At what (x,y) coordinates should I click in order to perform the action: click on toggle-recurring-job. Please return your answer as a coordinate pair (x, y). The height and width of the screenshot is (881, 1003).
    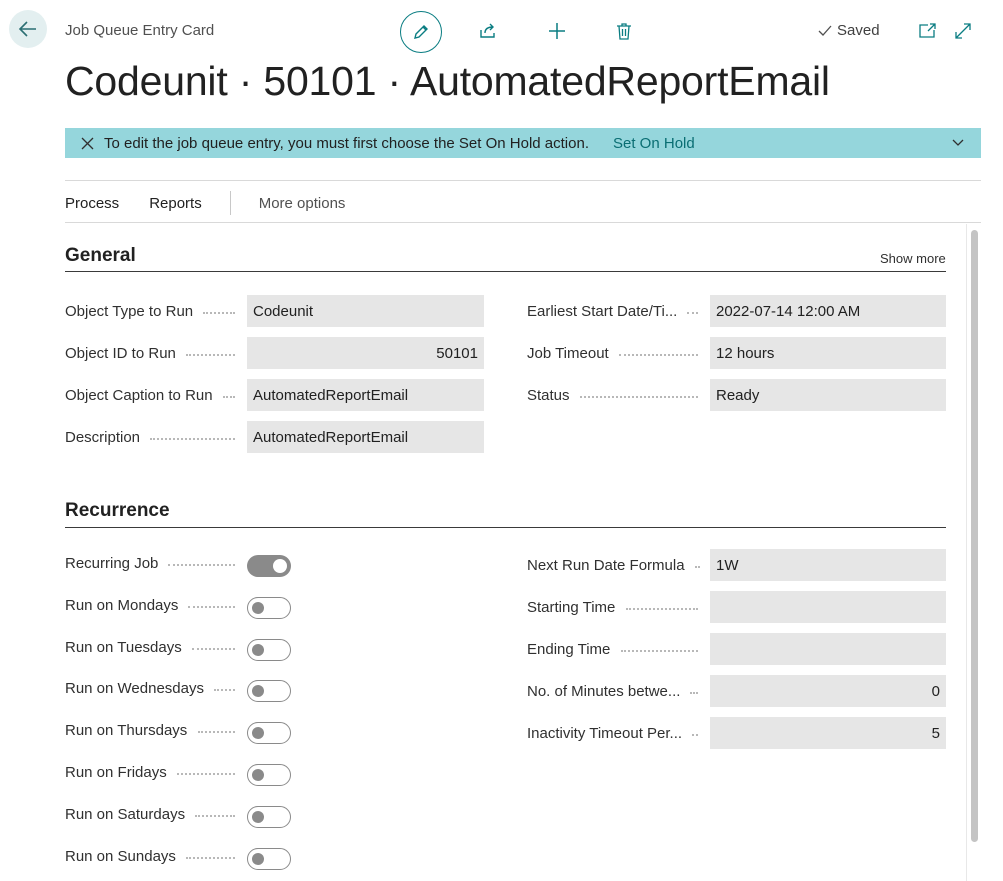
    Looking at the image, I should click on (269, 566).